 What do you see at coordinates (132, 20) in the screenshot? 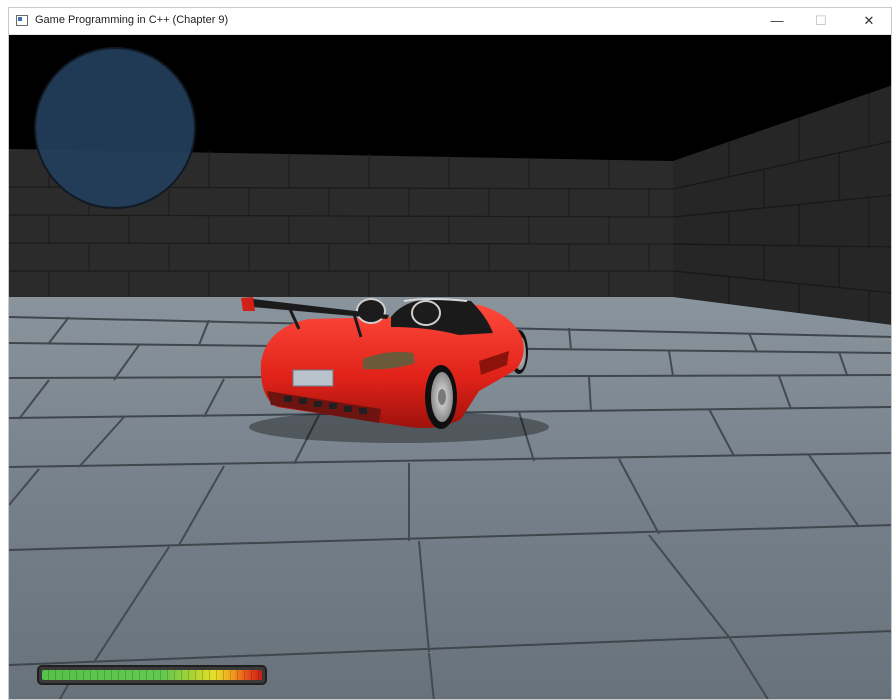
I see `window-title: Game Programming in C++ (Chapter 9)` at bounding box center [132, 20].